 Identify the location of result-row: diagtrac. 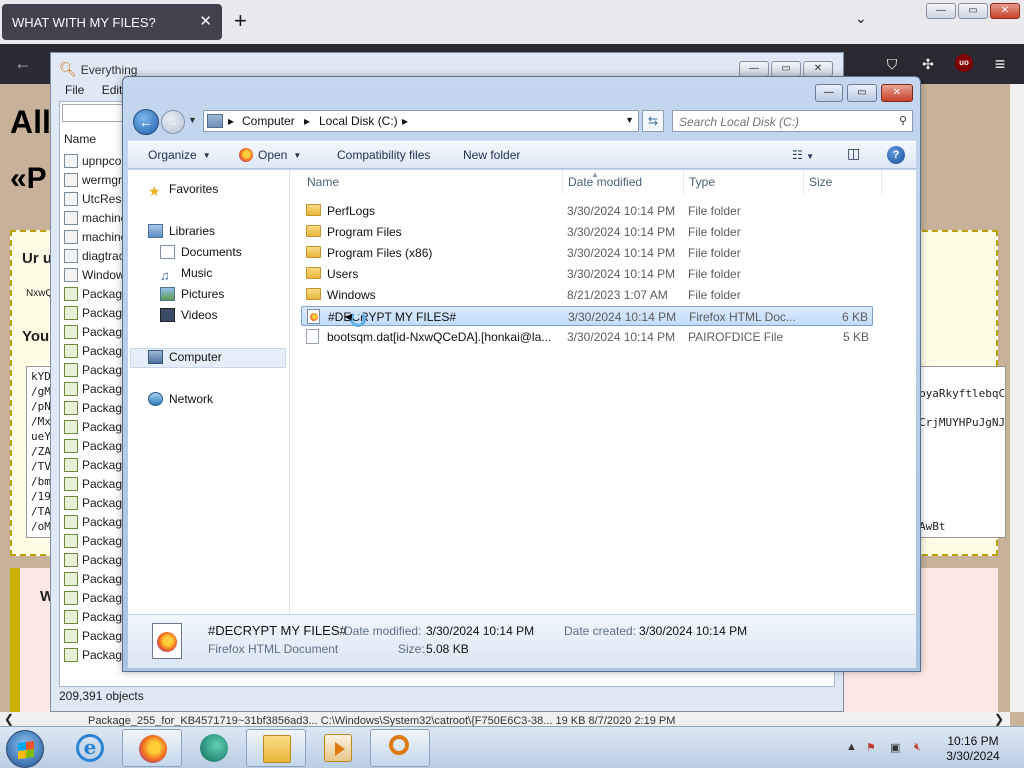
(94, 258).